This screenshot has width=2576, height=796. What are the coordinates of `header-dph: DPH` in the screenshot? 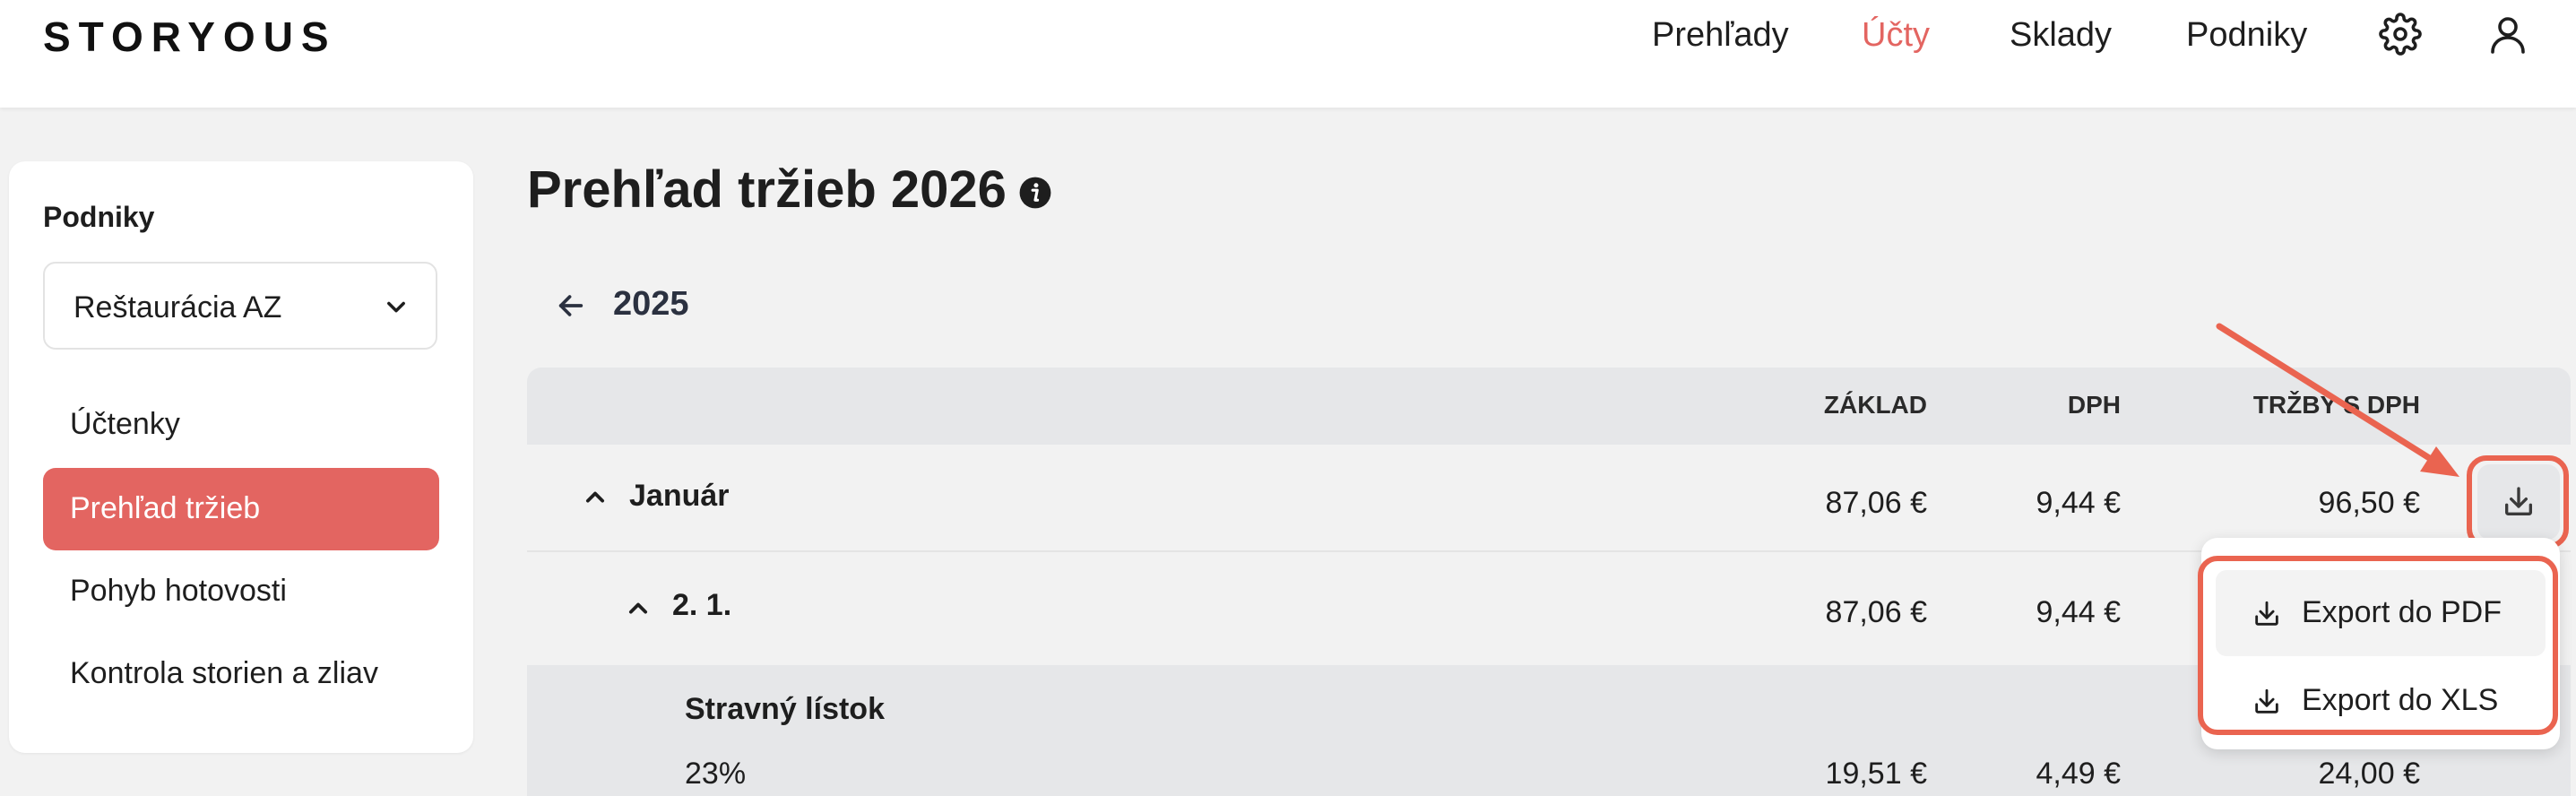 It's located at (2094, 405).